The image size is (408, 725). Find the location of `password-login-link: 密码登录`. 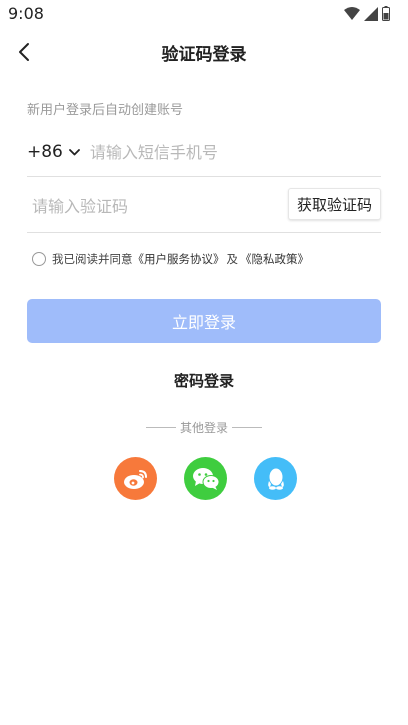

password-login-link: 密码登录 is located at coordinates (204, 381).